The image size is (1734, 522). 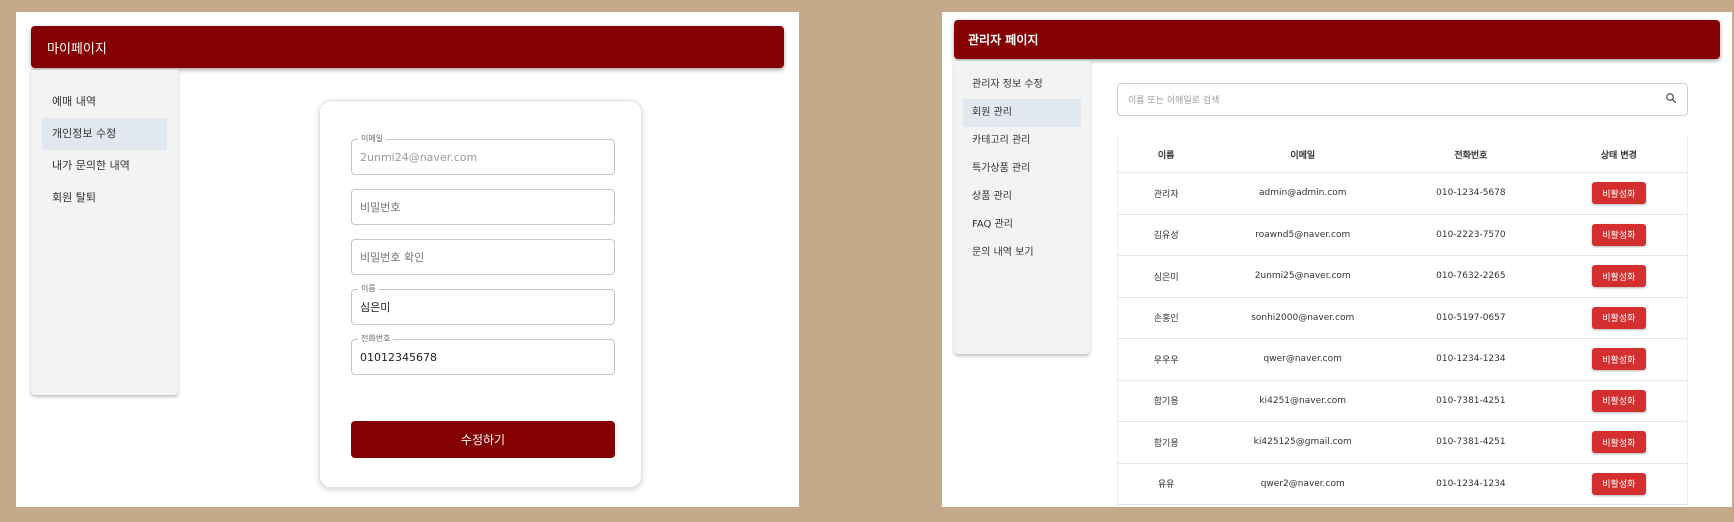 I want to click on name-field: 이름 심은미, so click(x=483, y=304).